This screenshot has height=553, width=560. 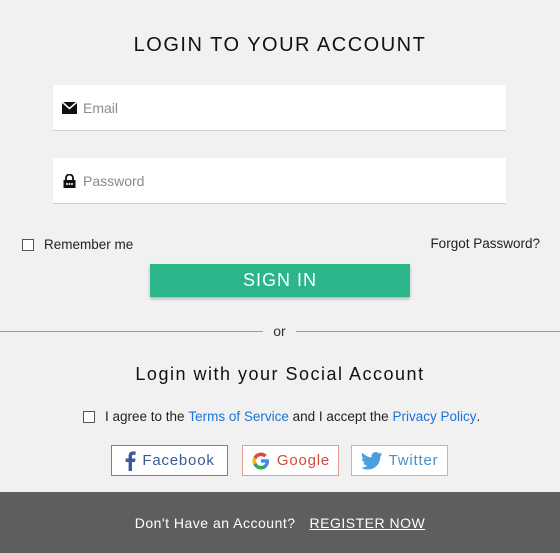 I want to click on or-divider: or, so click(x=280, y=331).